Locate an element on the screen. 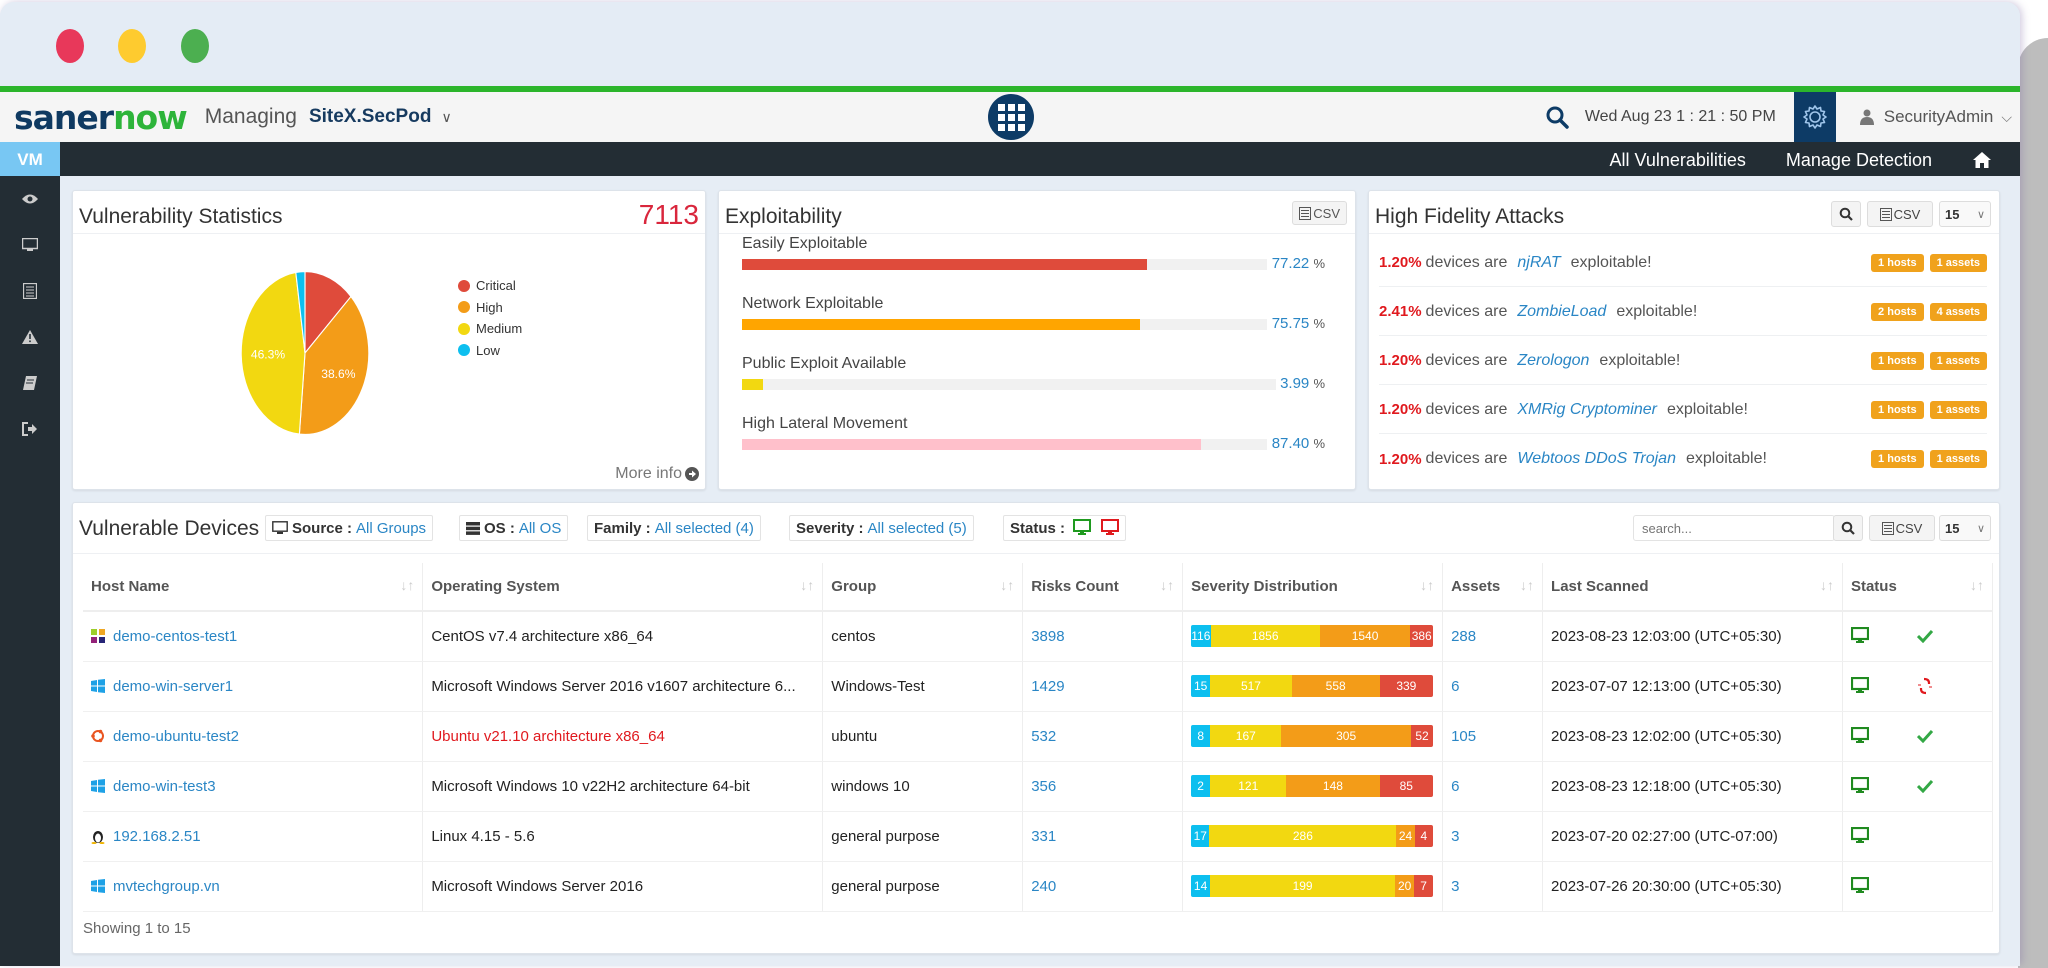 The image size is (2048, 968). severity-segment-medium: 167 is located at coordinates (1246, 736).